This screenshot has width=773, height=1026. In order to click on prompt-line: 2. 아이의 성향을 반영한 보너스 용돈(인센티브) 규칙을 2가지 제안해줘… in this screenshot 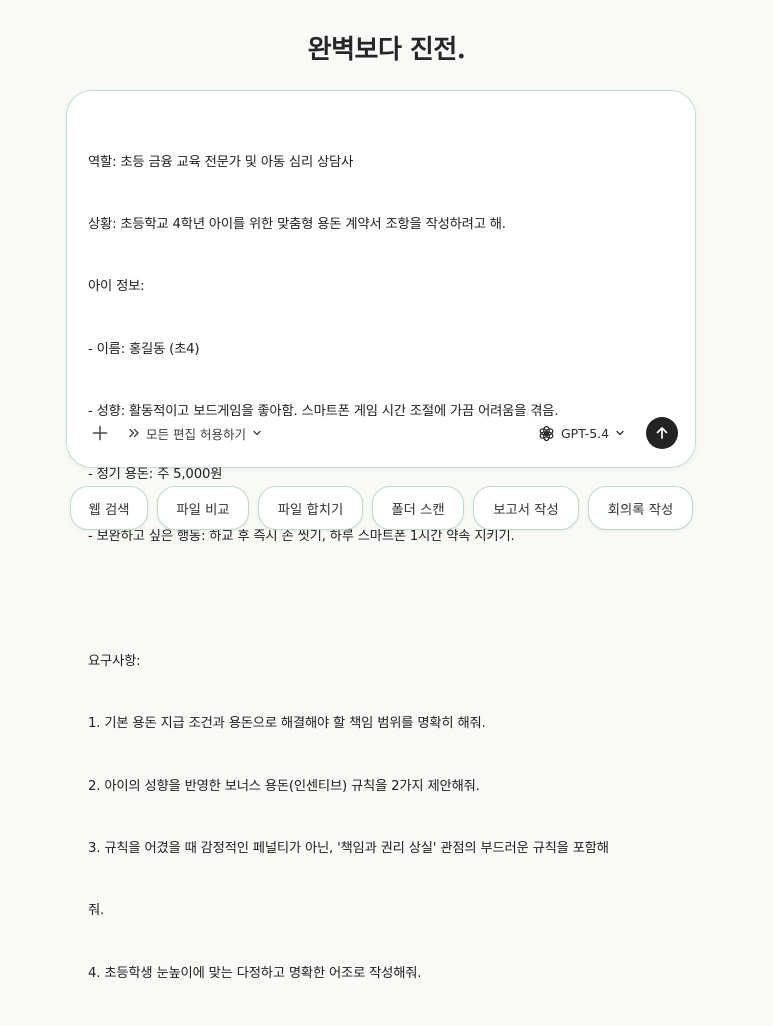, I will do `click(284, 786)`.